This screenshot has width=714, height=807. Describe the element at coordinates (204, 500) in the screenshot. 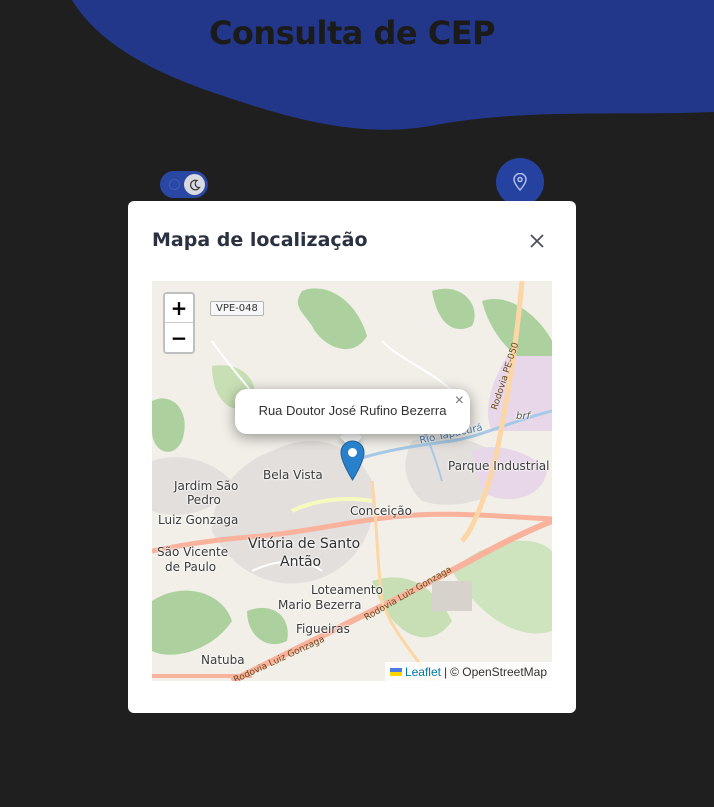

I see `map-label: Pedro` at that location.